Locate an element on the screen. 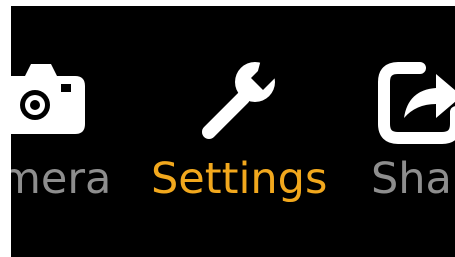 The image size is (455, 257). menu-label-camera: mera is located at coordinates (61, 179).